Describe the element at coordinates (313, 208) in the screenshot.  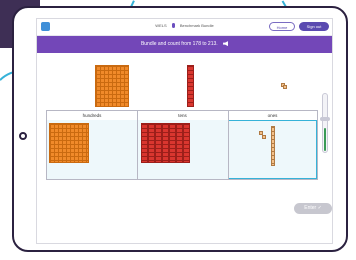
I see `enter-button: Enter ✓` at that location.